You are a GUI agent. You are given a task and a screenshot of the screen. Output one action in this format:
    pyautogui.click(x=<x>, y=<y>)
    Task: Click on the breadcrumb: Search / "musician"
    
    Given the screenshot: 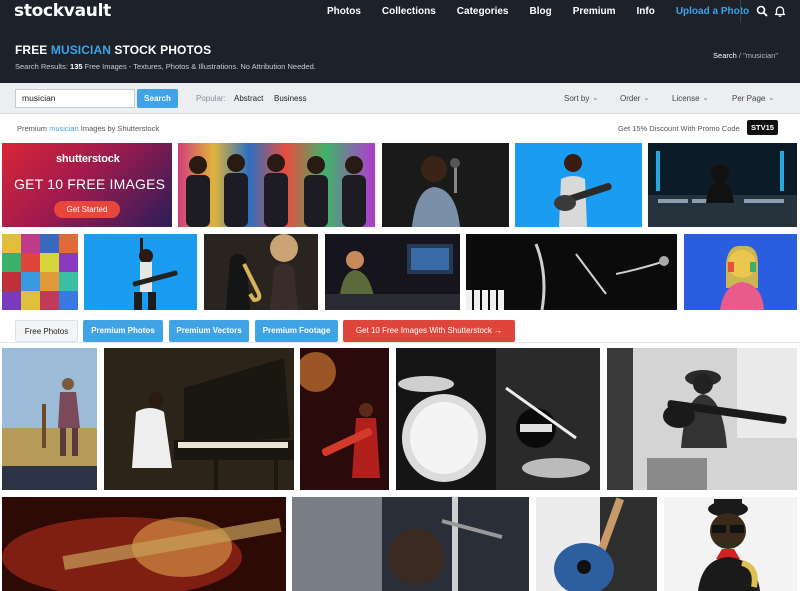 What is the action you would take?
    pyautogui.click(x=745, y=55)
    